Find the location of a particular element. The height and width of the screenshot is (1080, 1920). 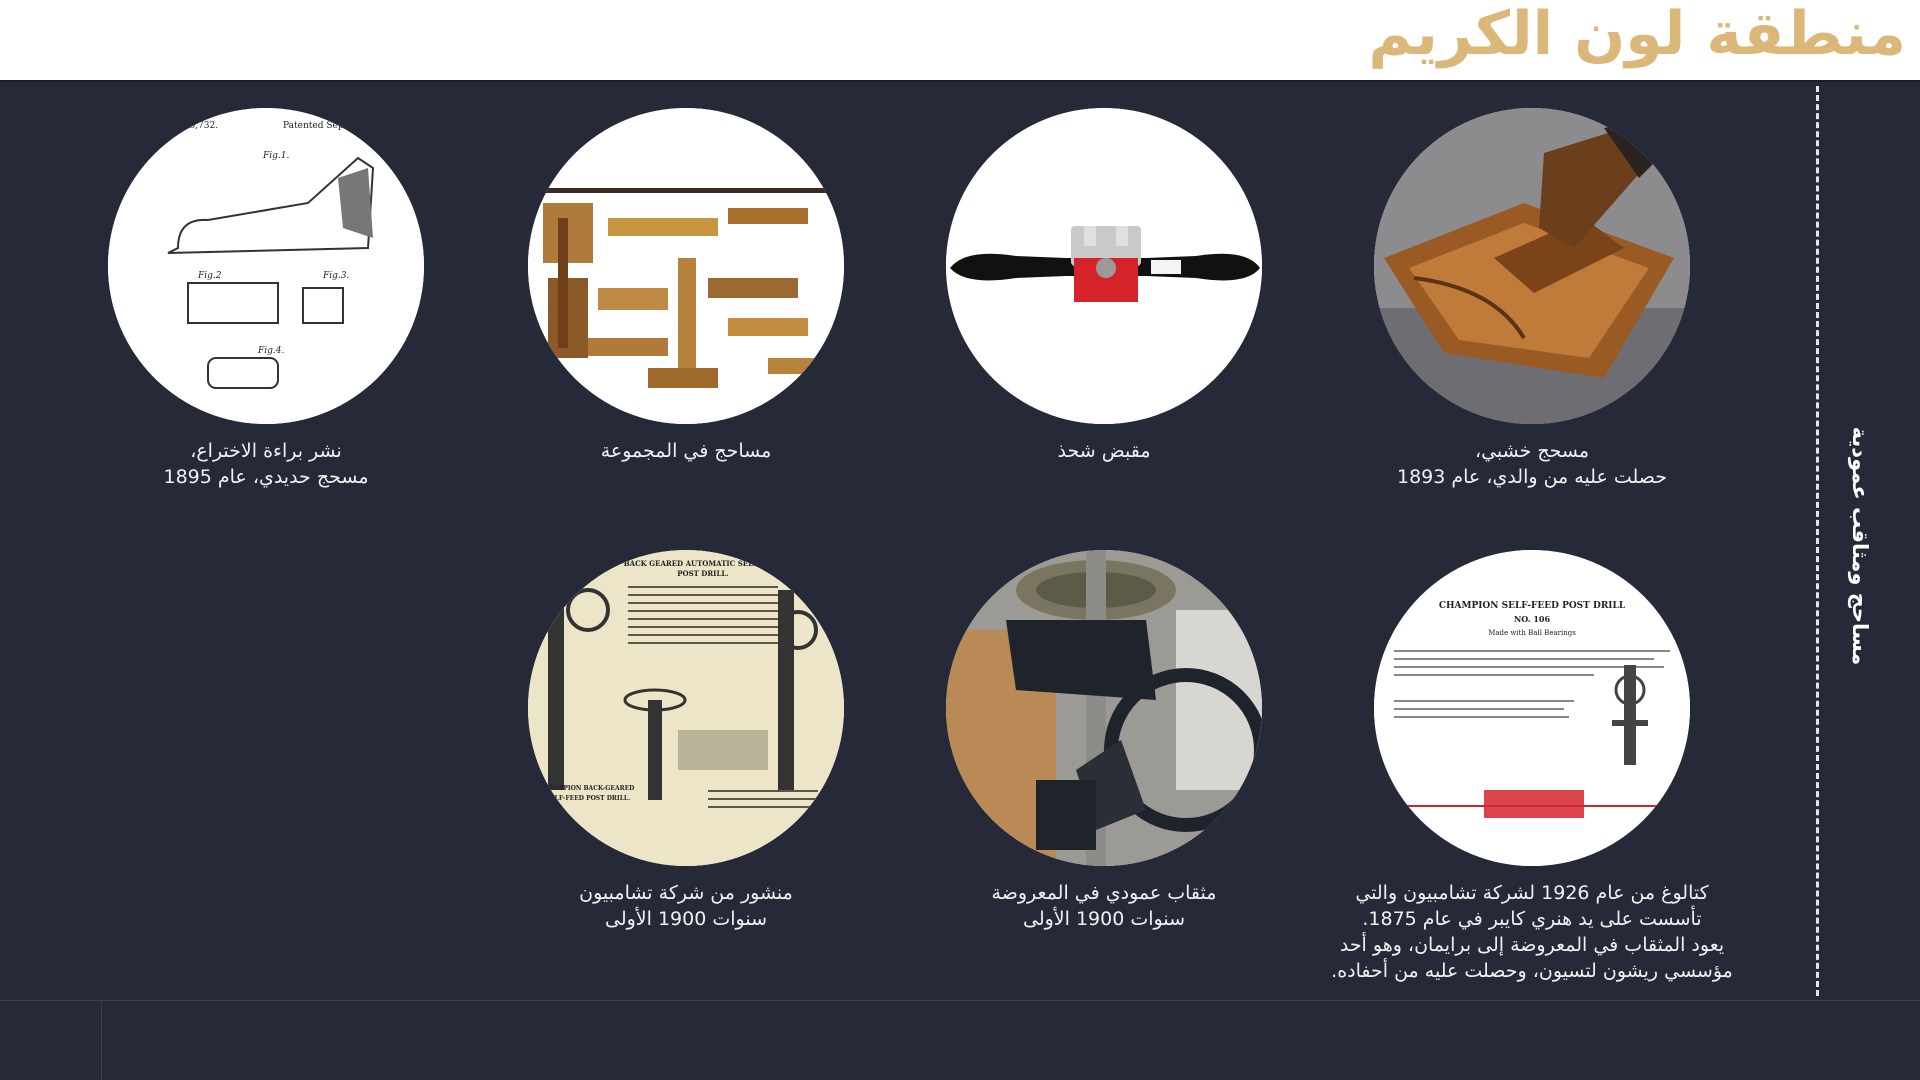

flyer-subheading: POST DRILL. is located at coordinates (703, 573).